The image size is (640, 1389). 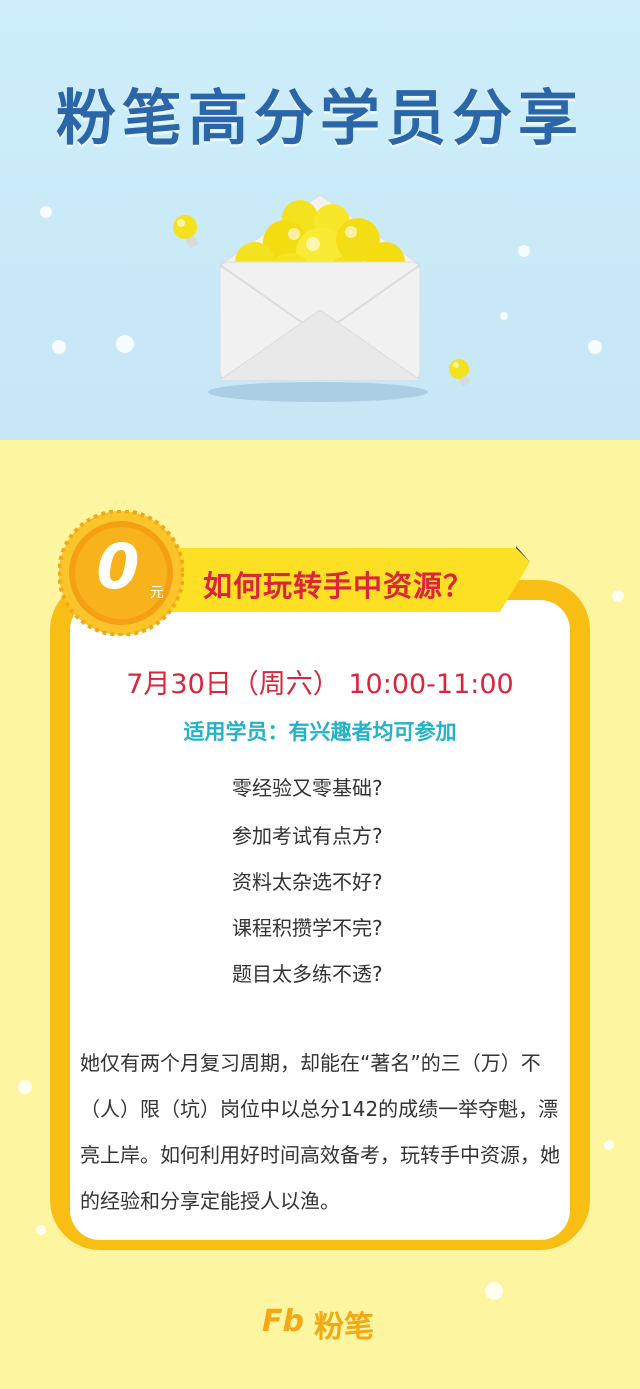 What do you see at coordinates (157, 593) in the screenshot?
I see `coin-unit: 元` at bounding box center [157, 593].